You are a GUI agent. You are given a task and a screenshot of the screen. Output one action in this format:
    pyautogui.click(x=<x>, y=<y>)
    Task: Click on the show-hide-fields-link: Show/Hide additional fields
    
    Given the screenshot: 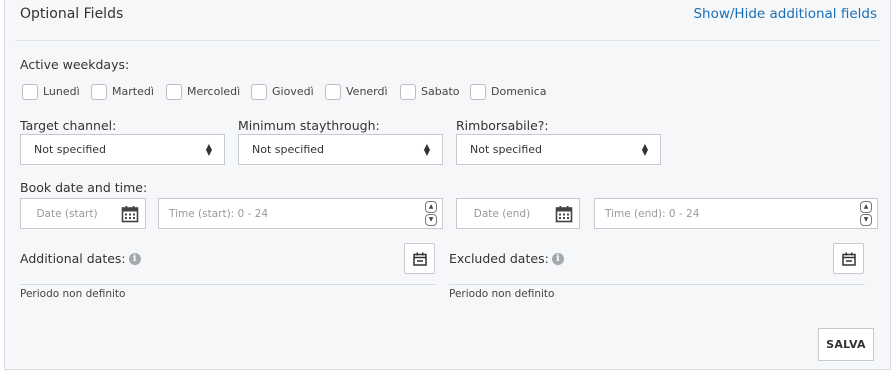 What is the action you would take?
    pyautogui.click(x=785, y=14)
    